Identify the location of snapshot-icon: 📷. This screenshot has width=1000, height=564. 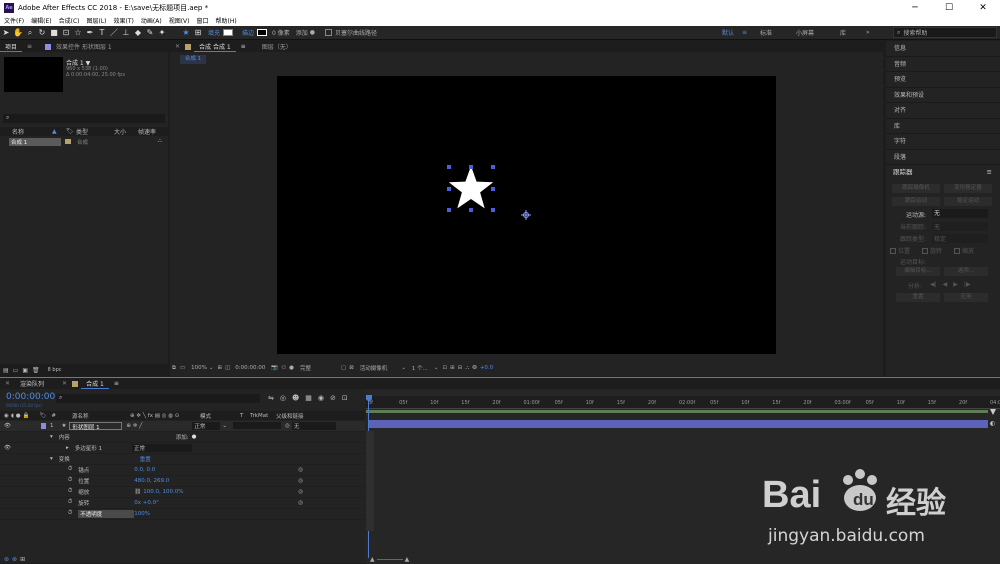
(274, 368).